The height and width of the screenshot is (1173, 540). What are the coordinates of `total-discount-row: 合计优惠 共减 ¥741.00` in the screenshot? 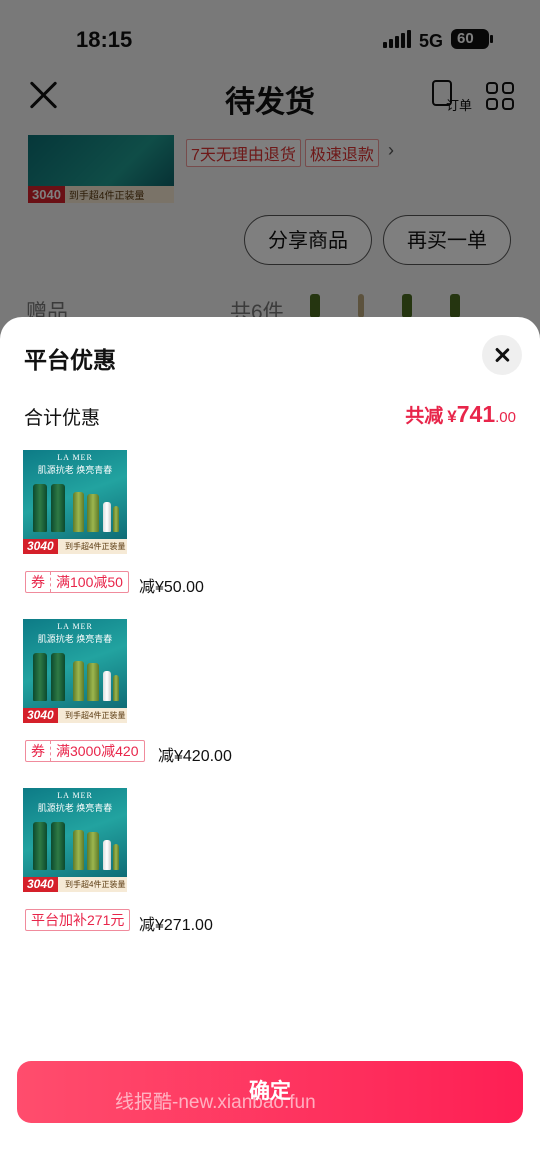 It's located at (270, 416).